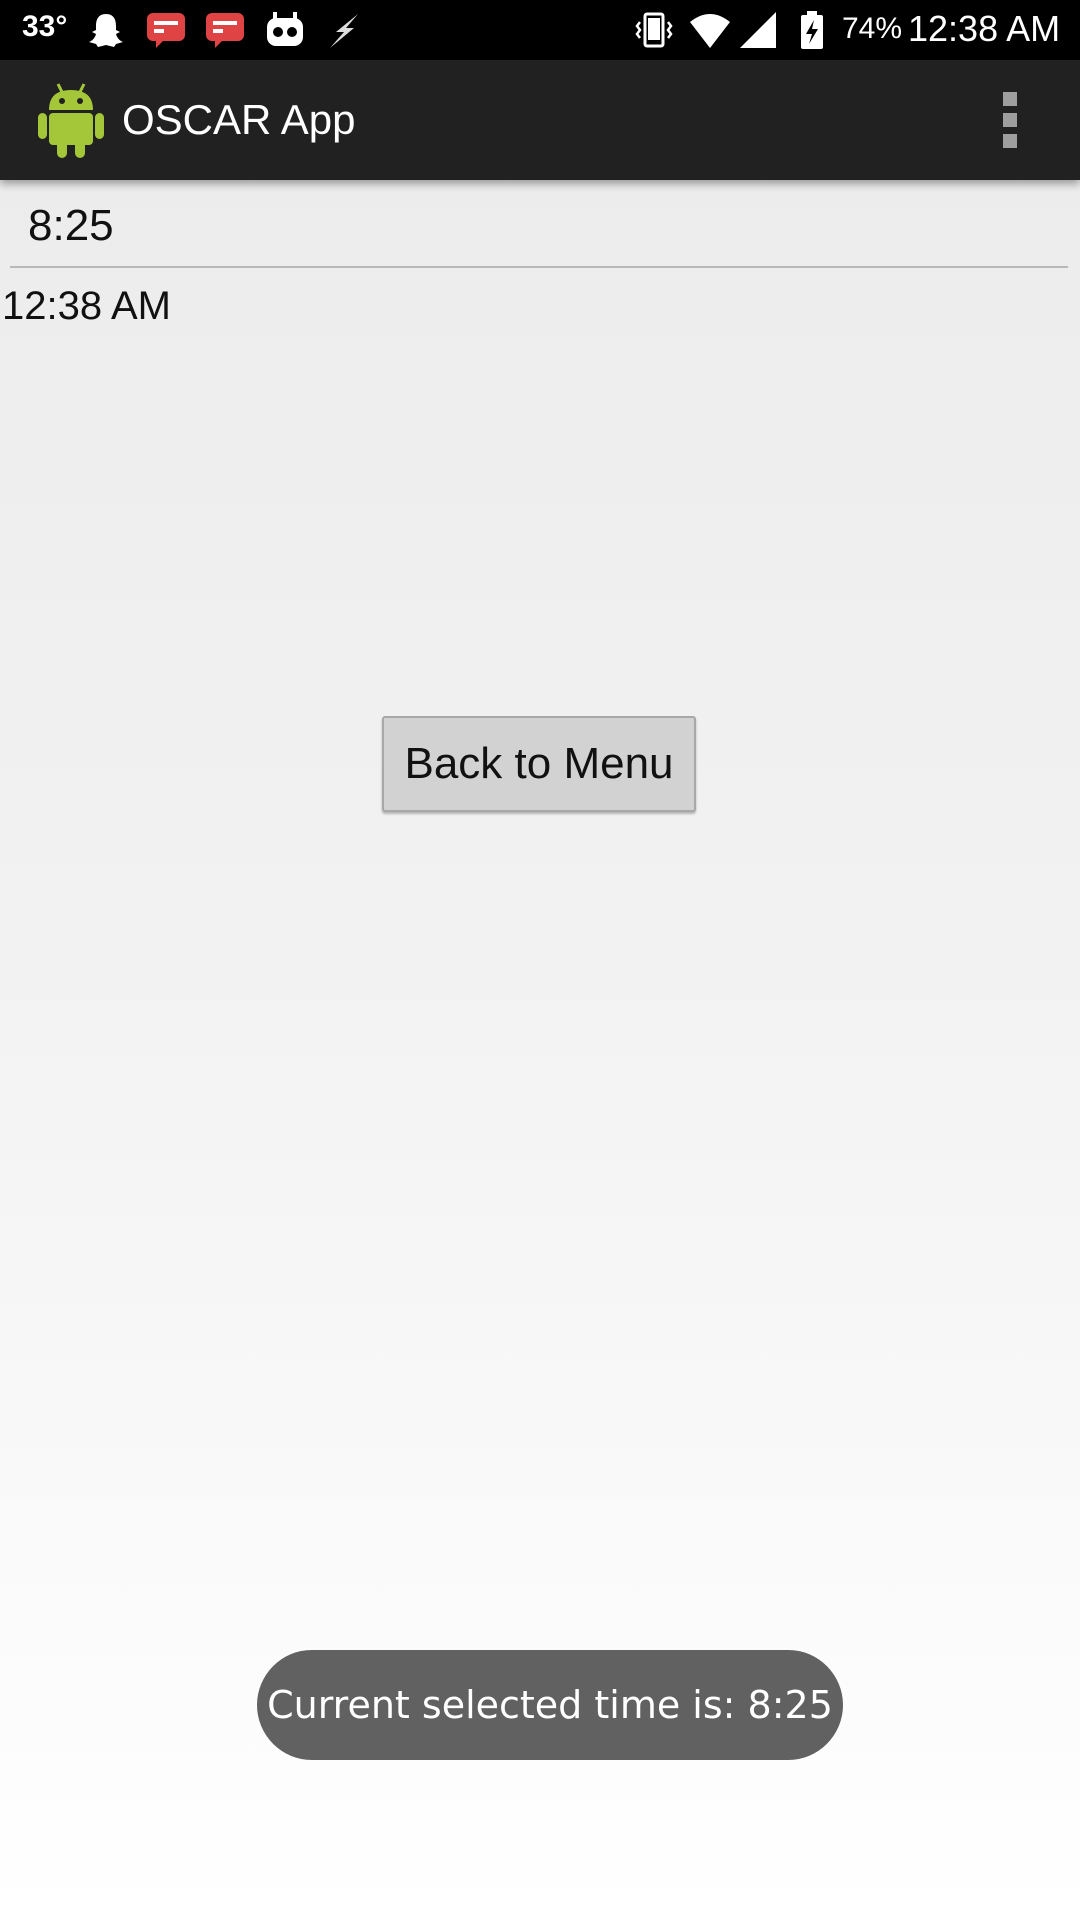 This screenshot has height=1920, width=1080. Describe the element at coordinates (87, 306) in the screenshot. I see `current-time-label: 12:38 AM` at that location.